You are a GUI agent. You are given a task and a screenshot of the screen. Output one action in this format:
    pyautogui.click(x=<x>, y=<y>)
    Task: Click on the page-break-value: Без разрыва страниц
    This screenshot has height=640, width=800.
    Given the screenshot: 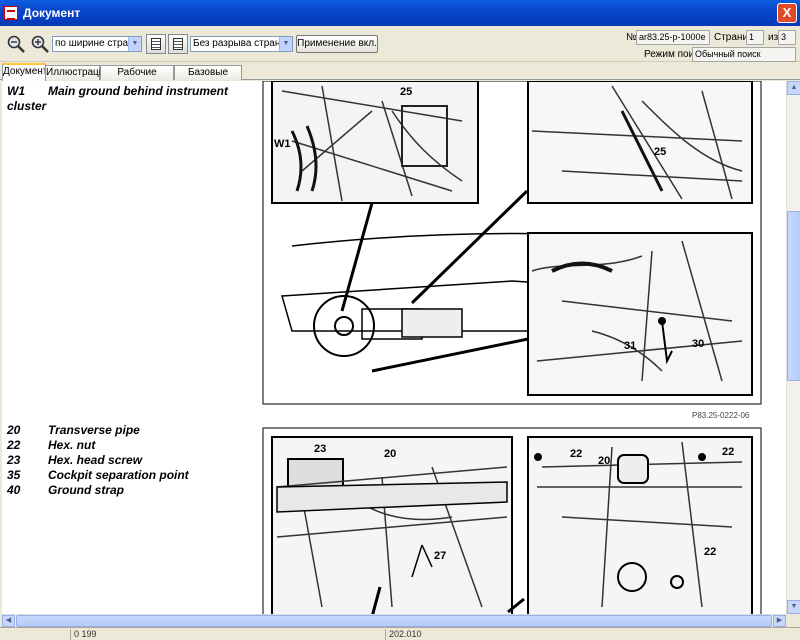 What is the action you would take?
    pyautogui.click(x=242, y=43)
    